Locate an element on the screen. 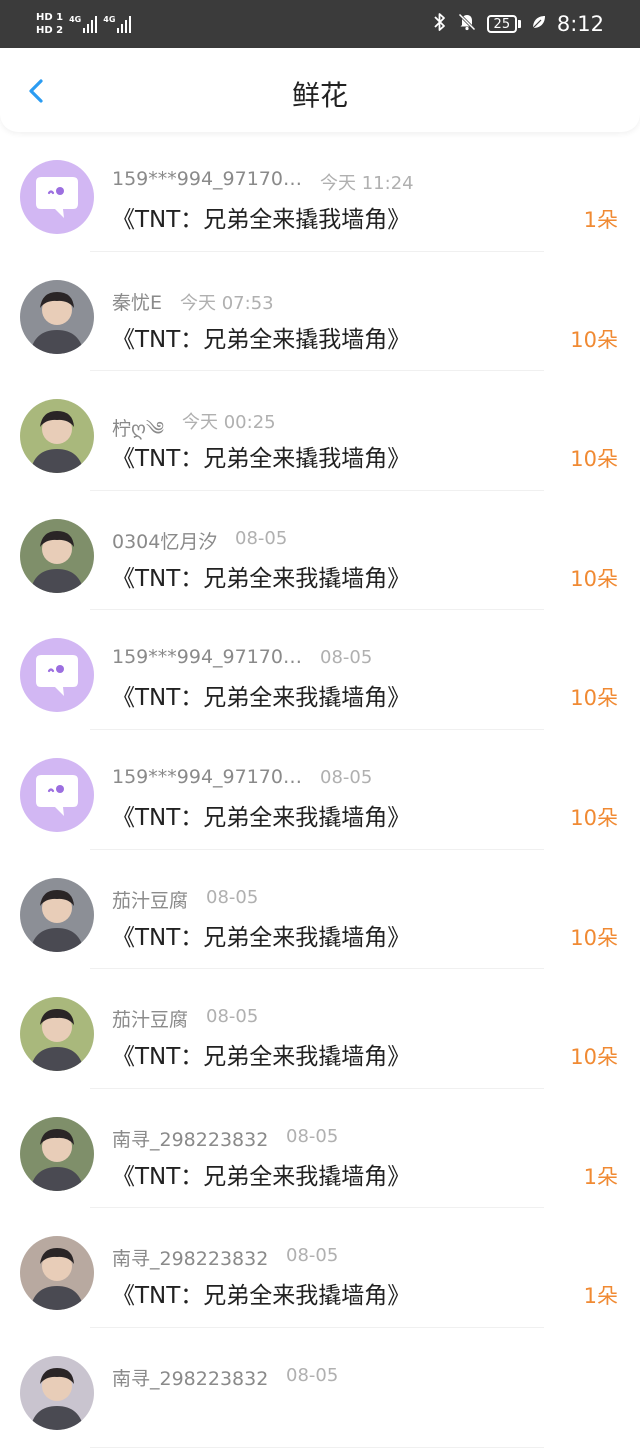 The width and height of the screenshot is (640, 1448). timestamp: 今天 07:53 is located at coordinates (227, 303).